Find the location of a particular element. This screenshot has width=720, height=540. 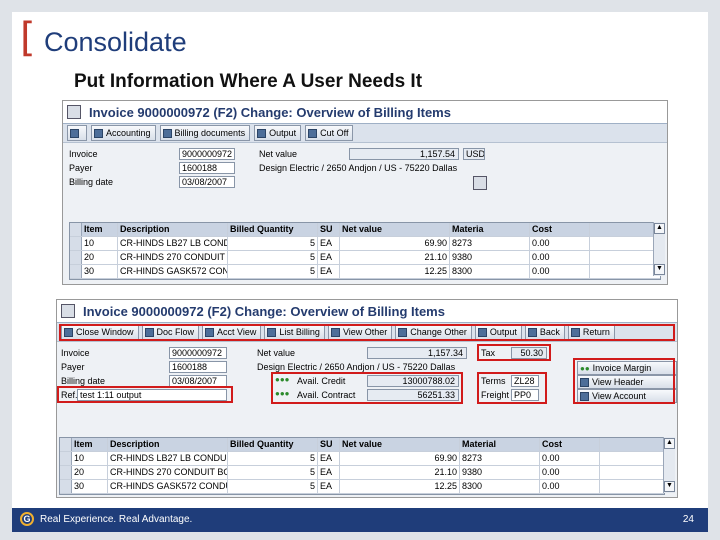

page-number: 24 is located at coordinates (688, 519).